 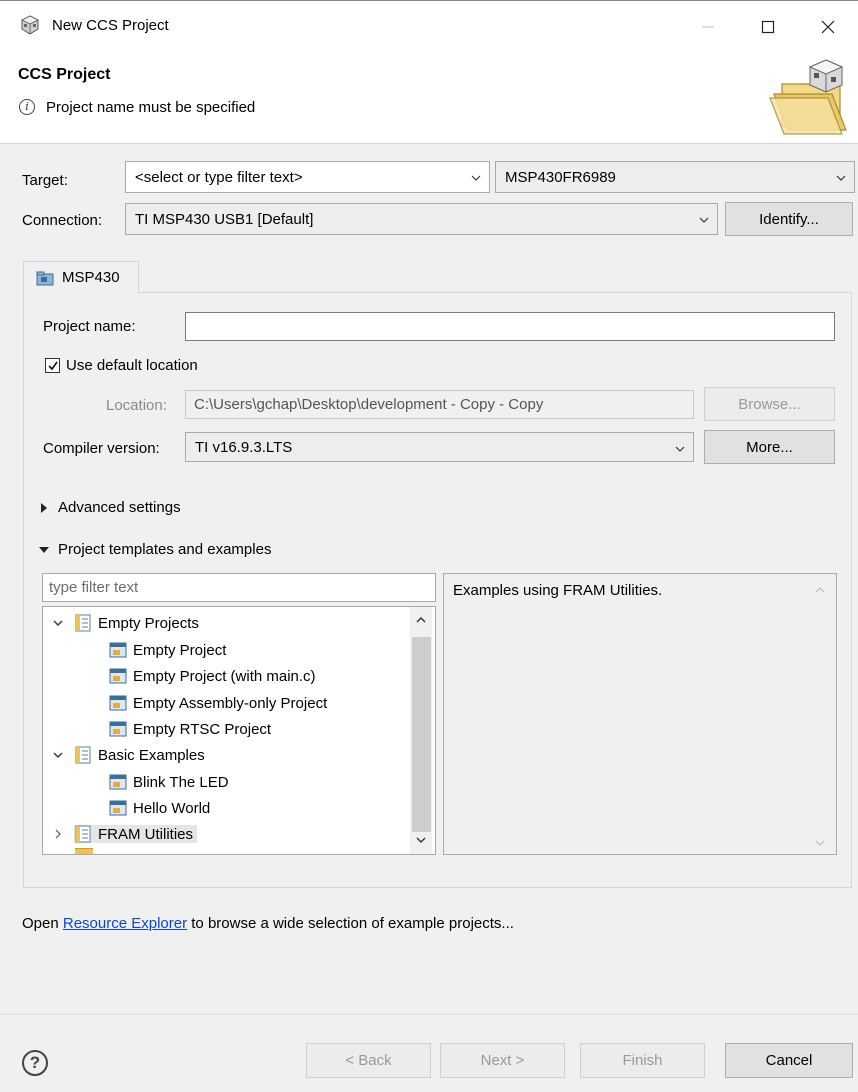 I want to click on page-title: CCS Project, so click(x=64, y=74).